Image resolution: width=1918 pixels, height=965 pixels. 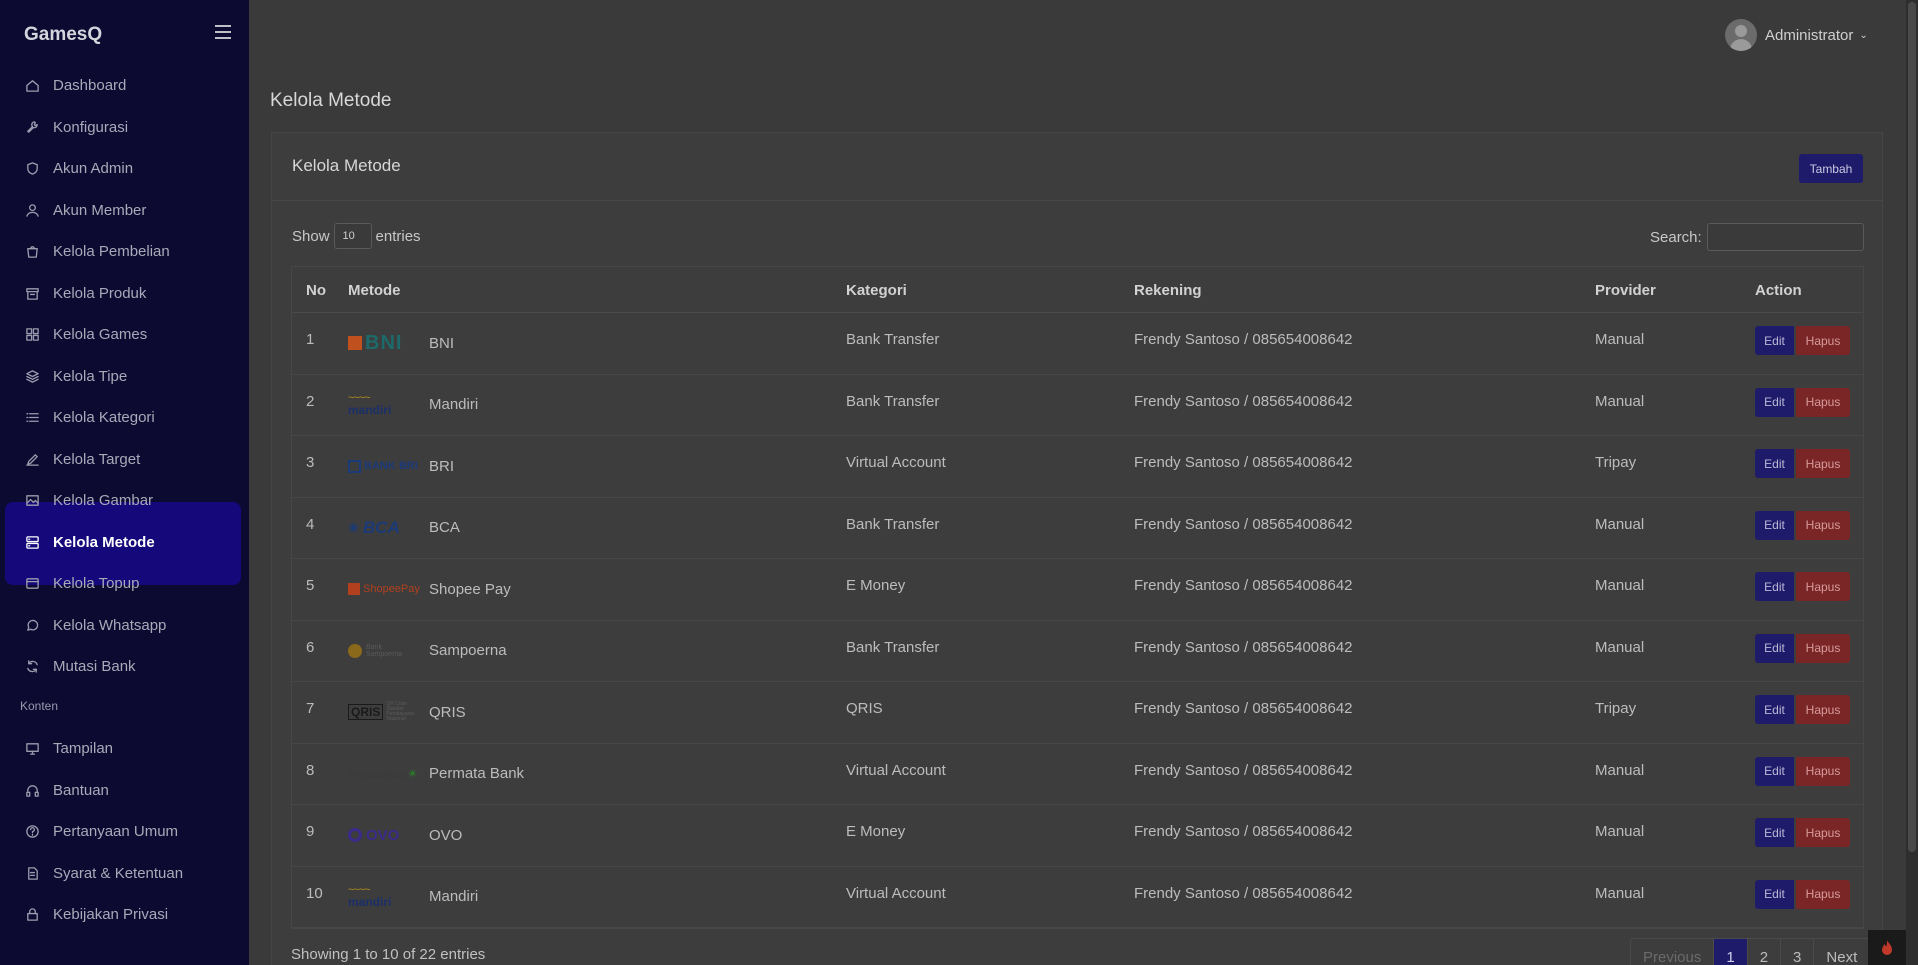 I want to click on sidebar-item-syarat-ketentuan: Syarat & Ketentuan, so click(x=124, y=874).